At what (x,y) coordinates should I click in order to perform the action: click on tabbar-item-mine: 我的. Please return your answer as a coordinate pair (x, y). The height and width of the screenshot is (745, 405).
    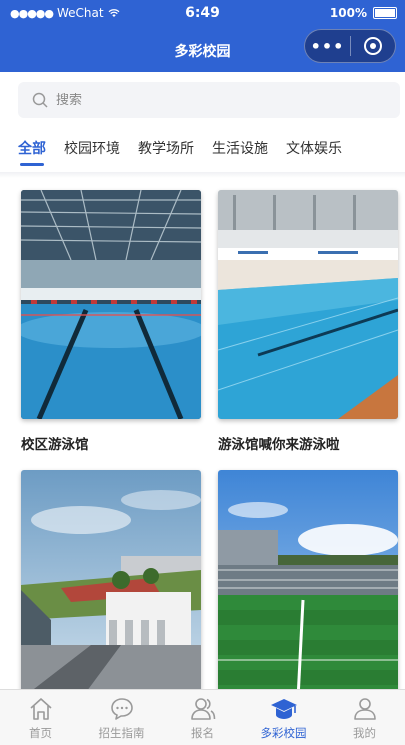
    Looking at the image, I should click on (364, 717).